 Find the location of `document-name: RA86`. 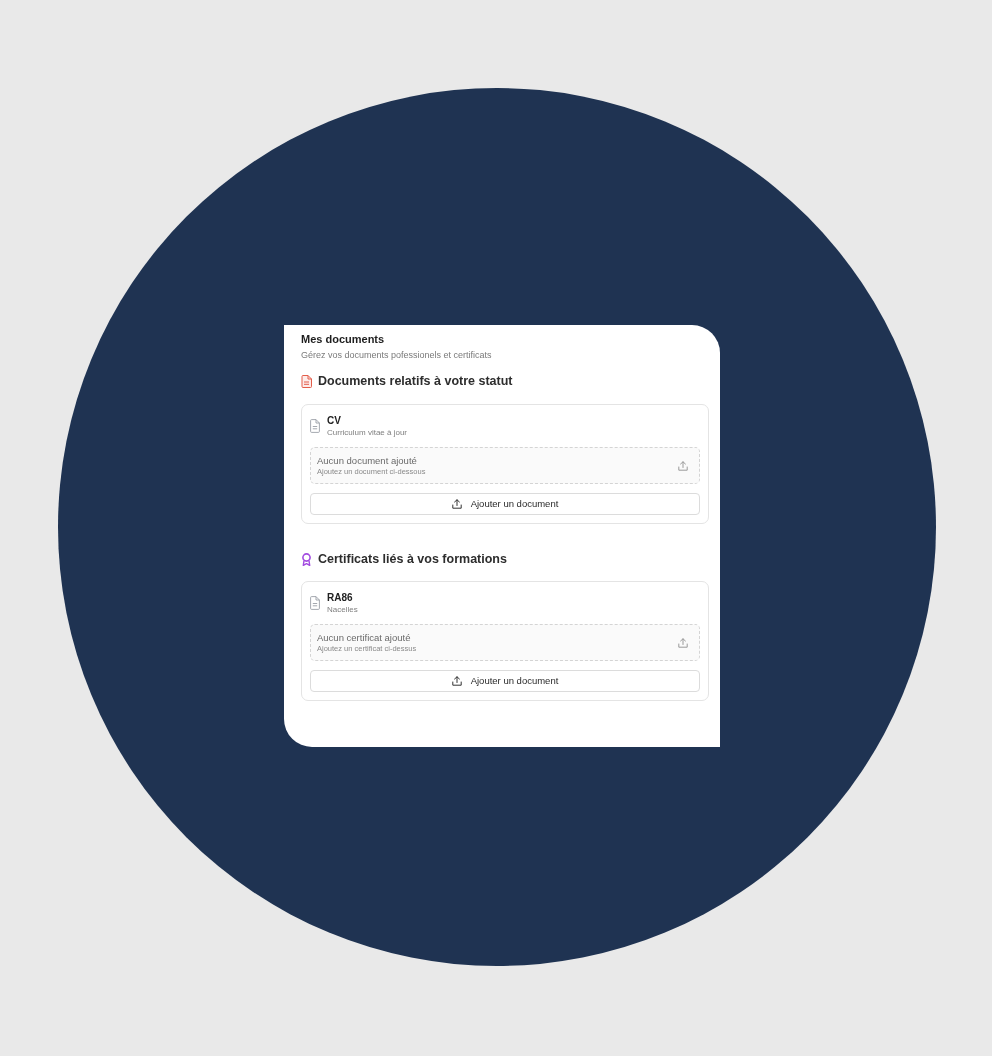

document-name: RA86 is located at coordinates (340, 597).